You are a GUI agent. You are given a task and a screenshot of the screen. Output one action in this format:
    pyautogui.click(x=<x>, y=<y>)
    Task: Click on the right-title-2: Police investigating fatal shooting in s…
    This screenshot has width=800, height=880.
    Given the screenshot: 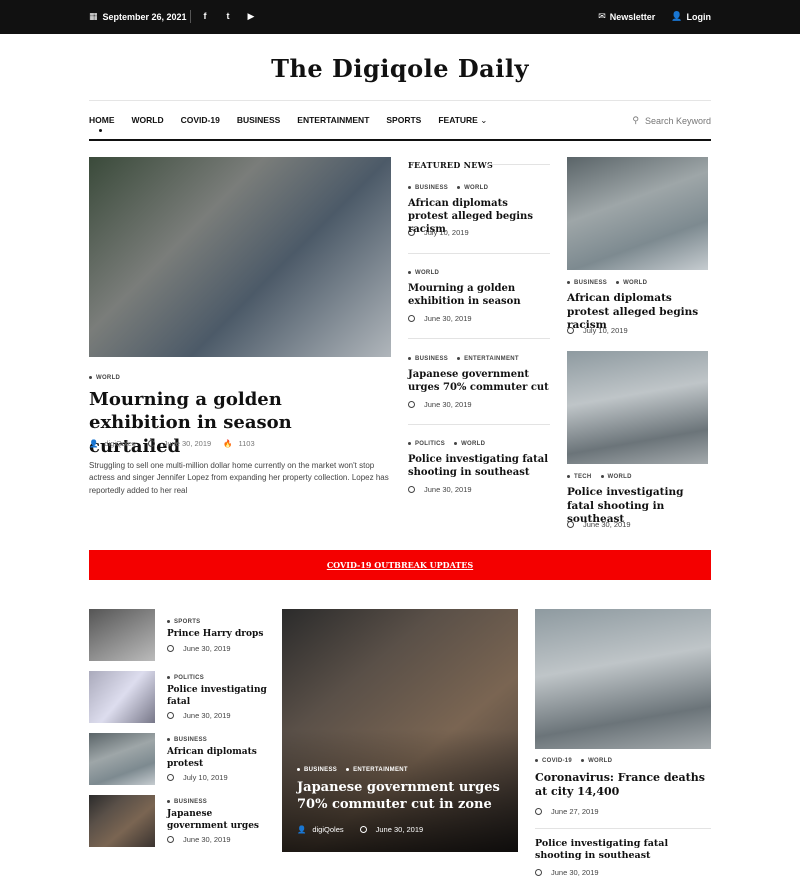 What is the action you would take?
    pyautogui.click(x=624, y=850)
    